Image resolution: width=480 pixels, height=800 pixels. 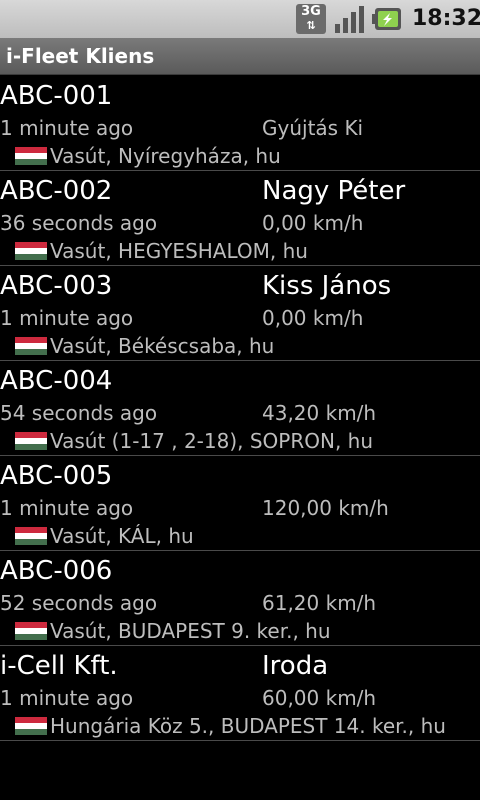 What do you see at coordinates (56, 476) in the screenshot?
I see `vehicle-name: ABC-005` at bounding box center [56, 476].